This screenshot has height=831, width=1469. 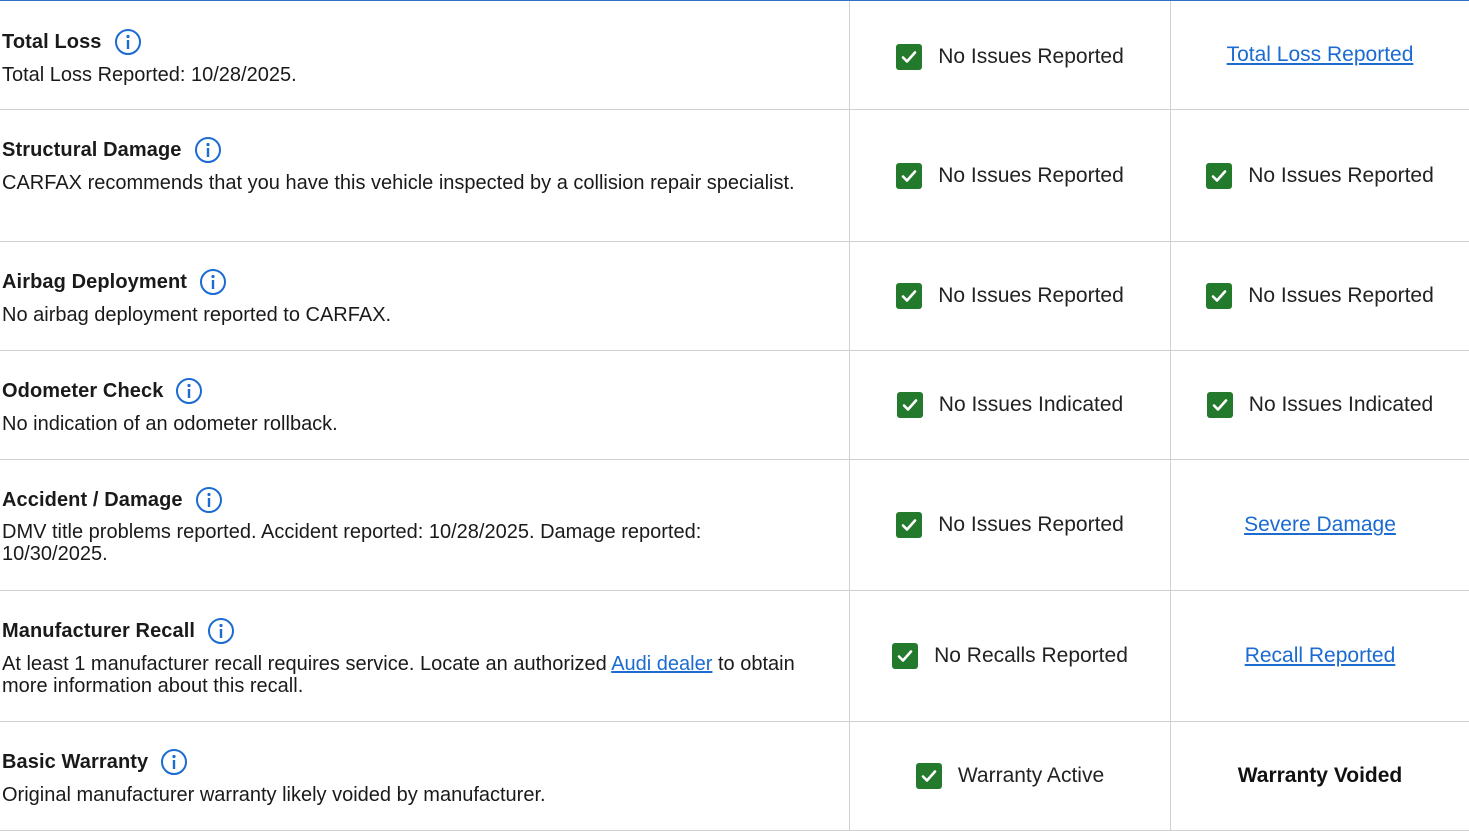 I want to click on status-cell: No Recalls Reported, so click(x=1009, y=656).